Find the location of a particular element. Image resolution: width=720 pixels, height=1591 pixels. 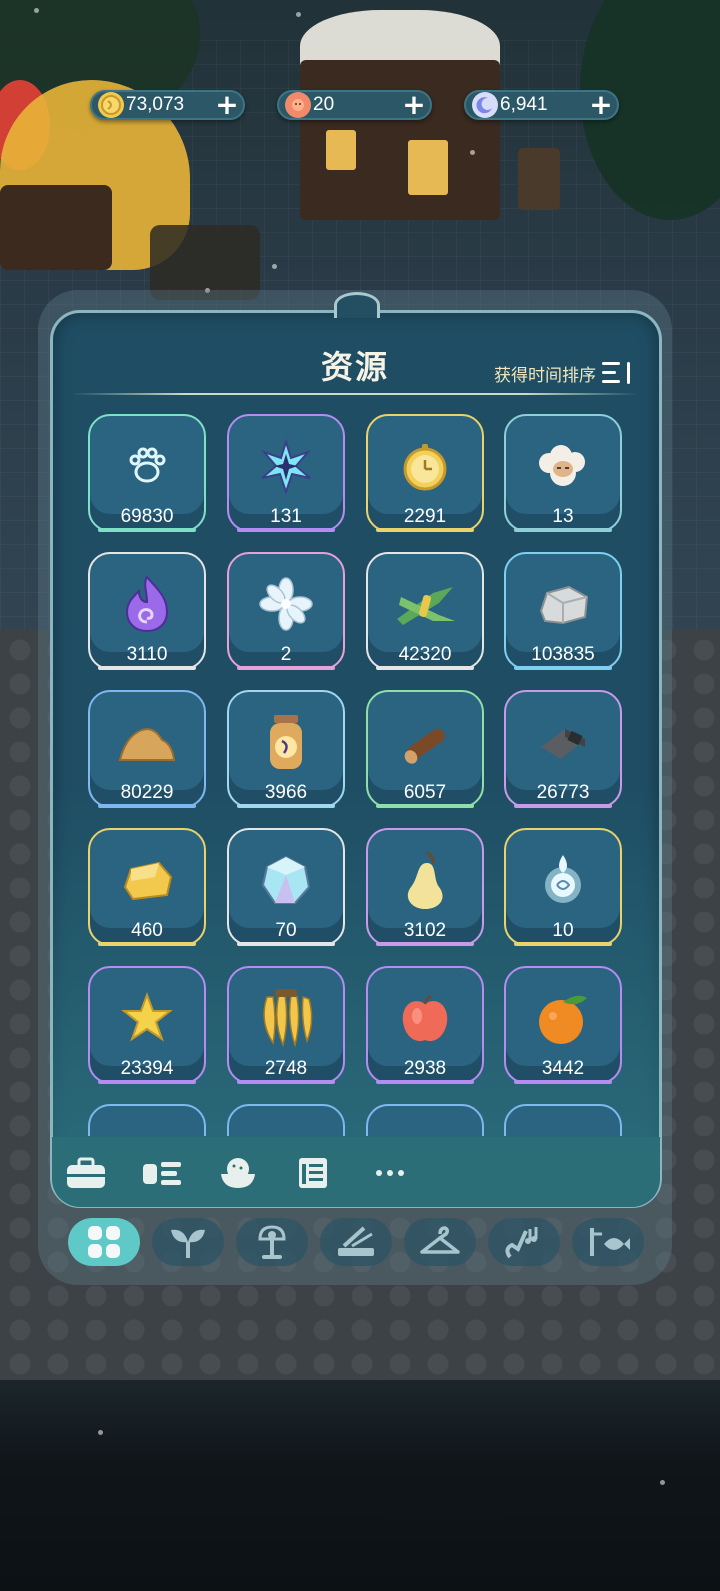

firefly-jar-icon is located at coordinates (286, 742).